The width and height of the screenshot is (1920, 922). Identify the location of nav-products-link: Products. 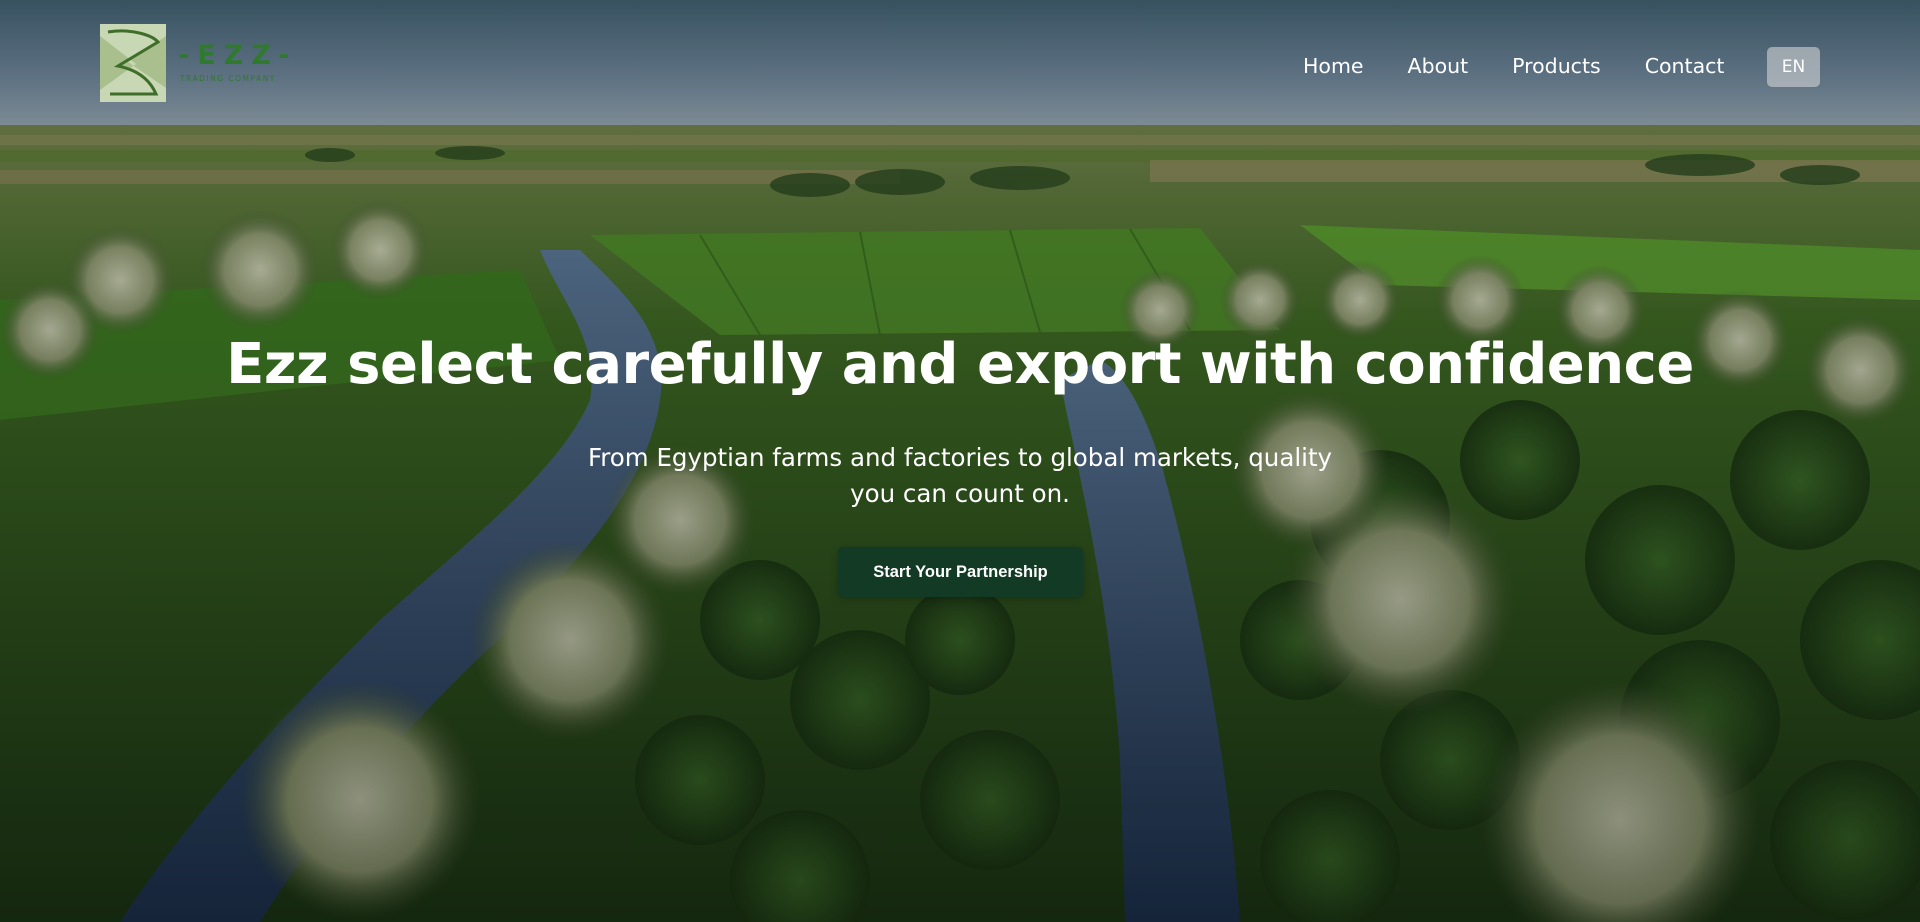
(1556, 66).